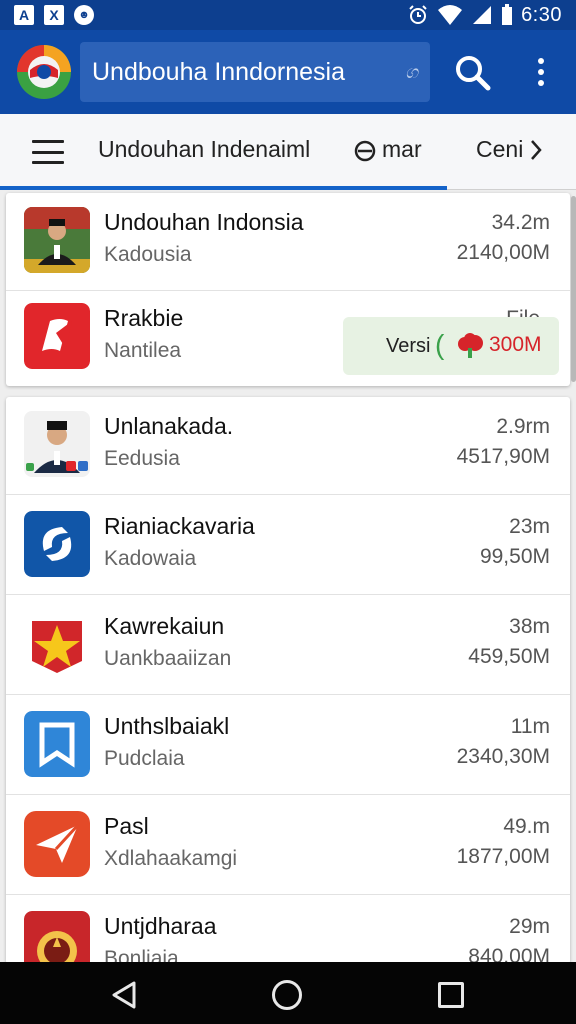  I want to click on list-item: Unthslbaiakl Pudclaia 11m 2340,30M, so click(288, 746).